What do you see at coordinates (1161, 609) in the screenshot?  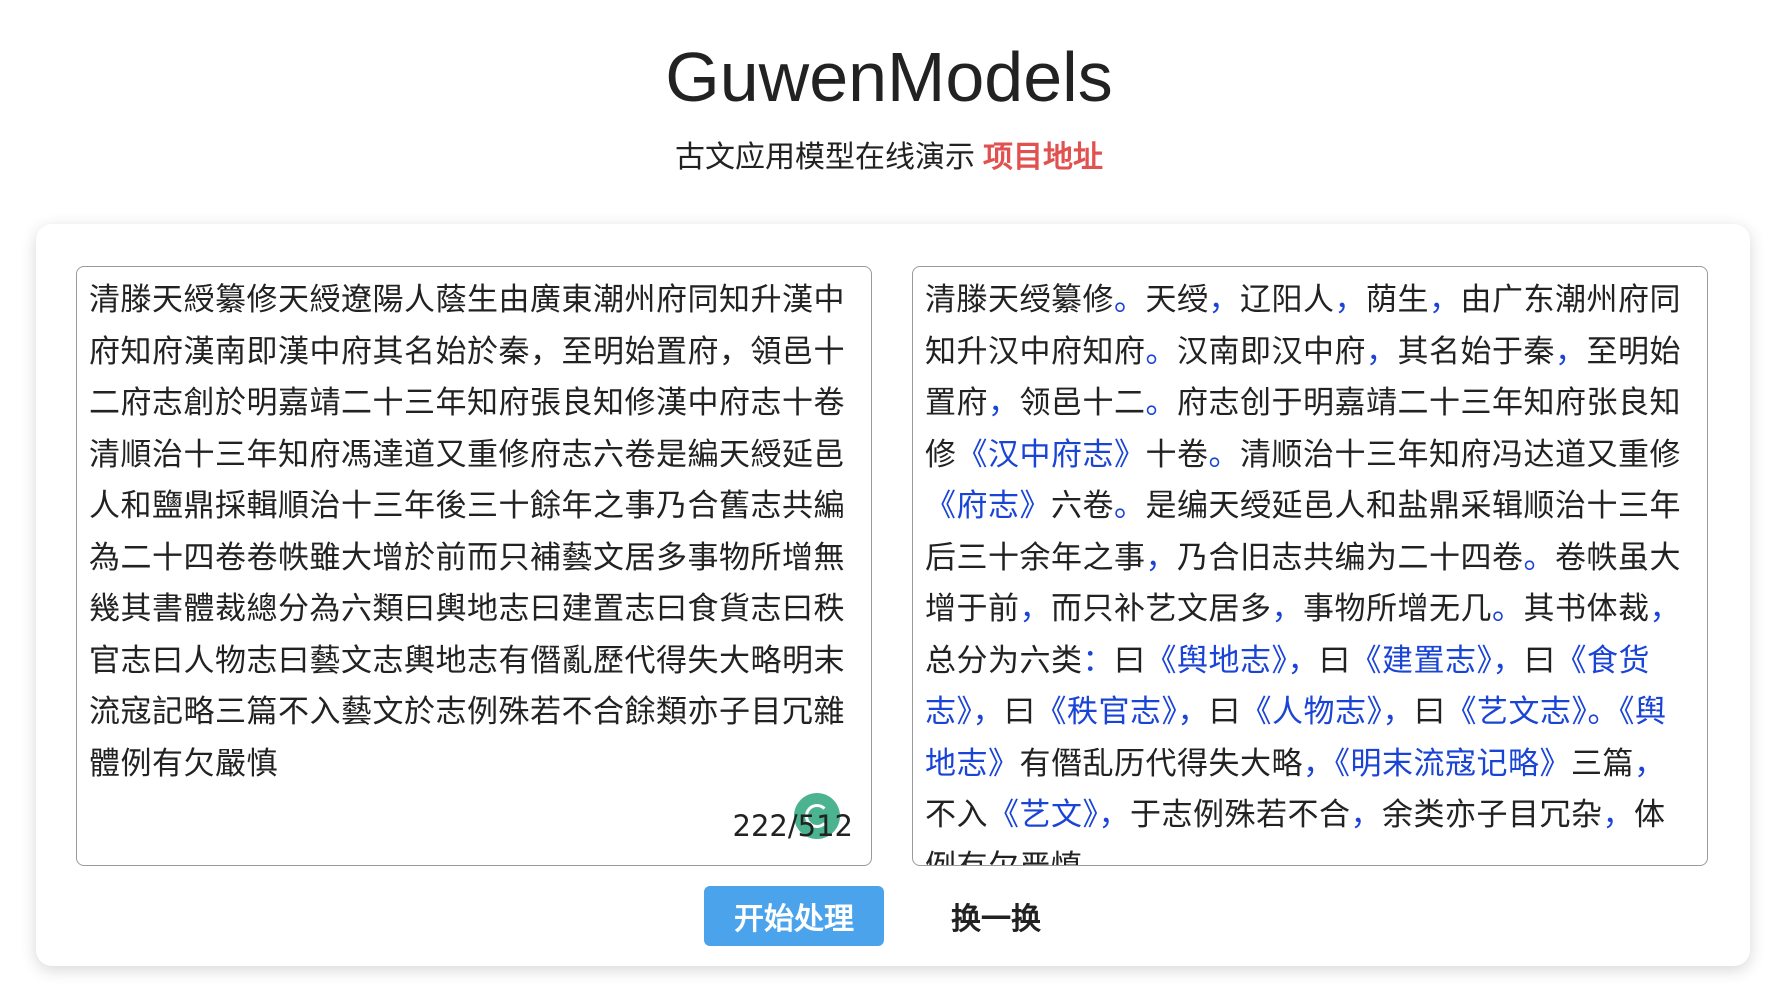 I see `output-segment: 而只补艺文居多` at bounding box center [1161, 609].